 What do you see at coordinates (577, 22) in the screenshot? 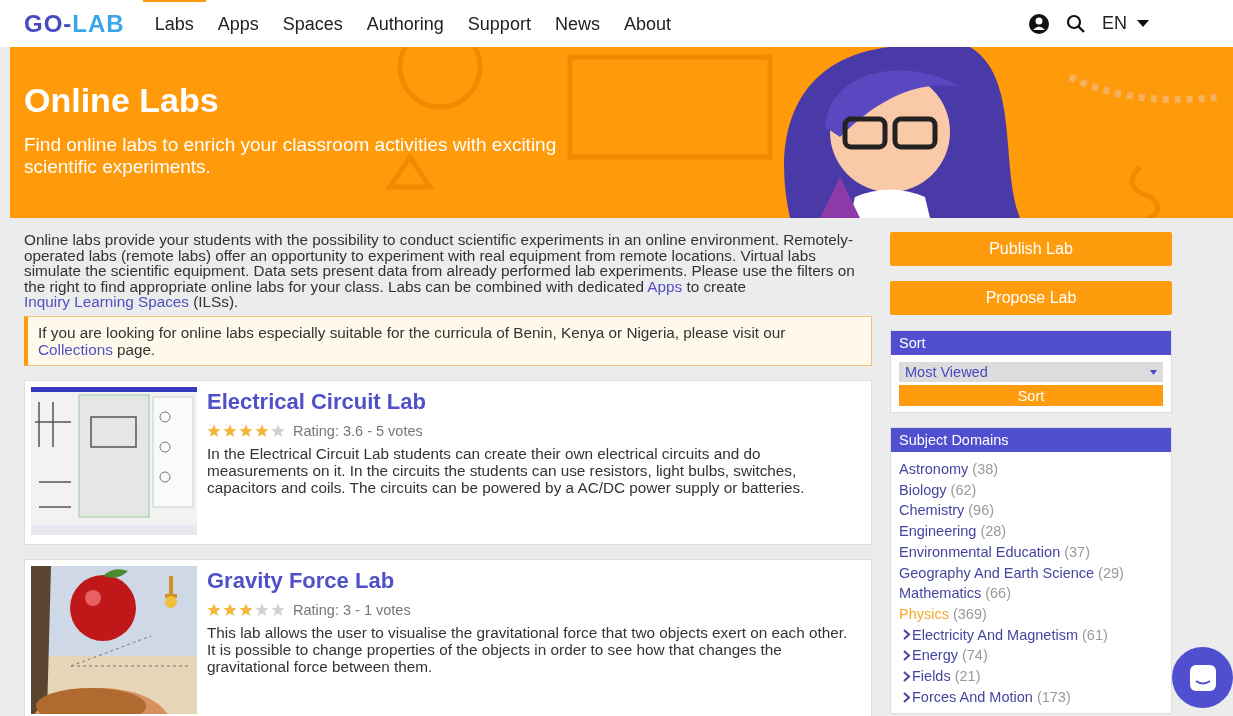
I see `nav-link: News` at bounding box center [577, 22].